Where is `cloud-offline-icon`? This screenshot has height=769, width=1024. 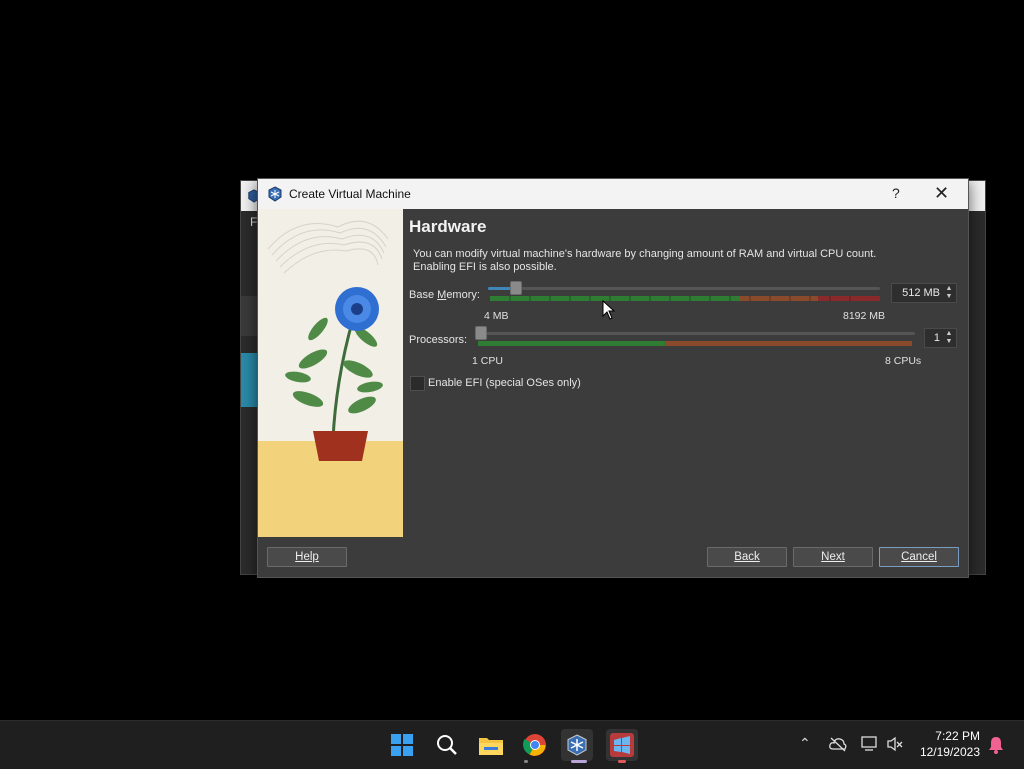 cloud-offline-icon is located at coordinates (838, 744).